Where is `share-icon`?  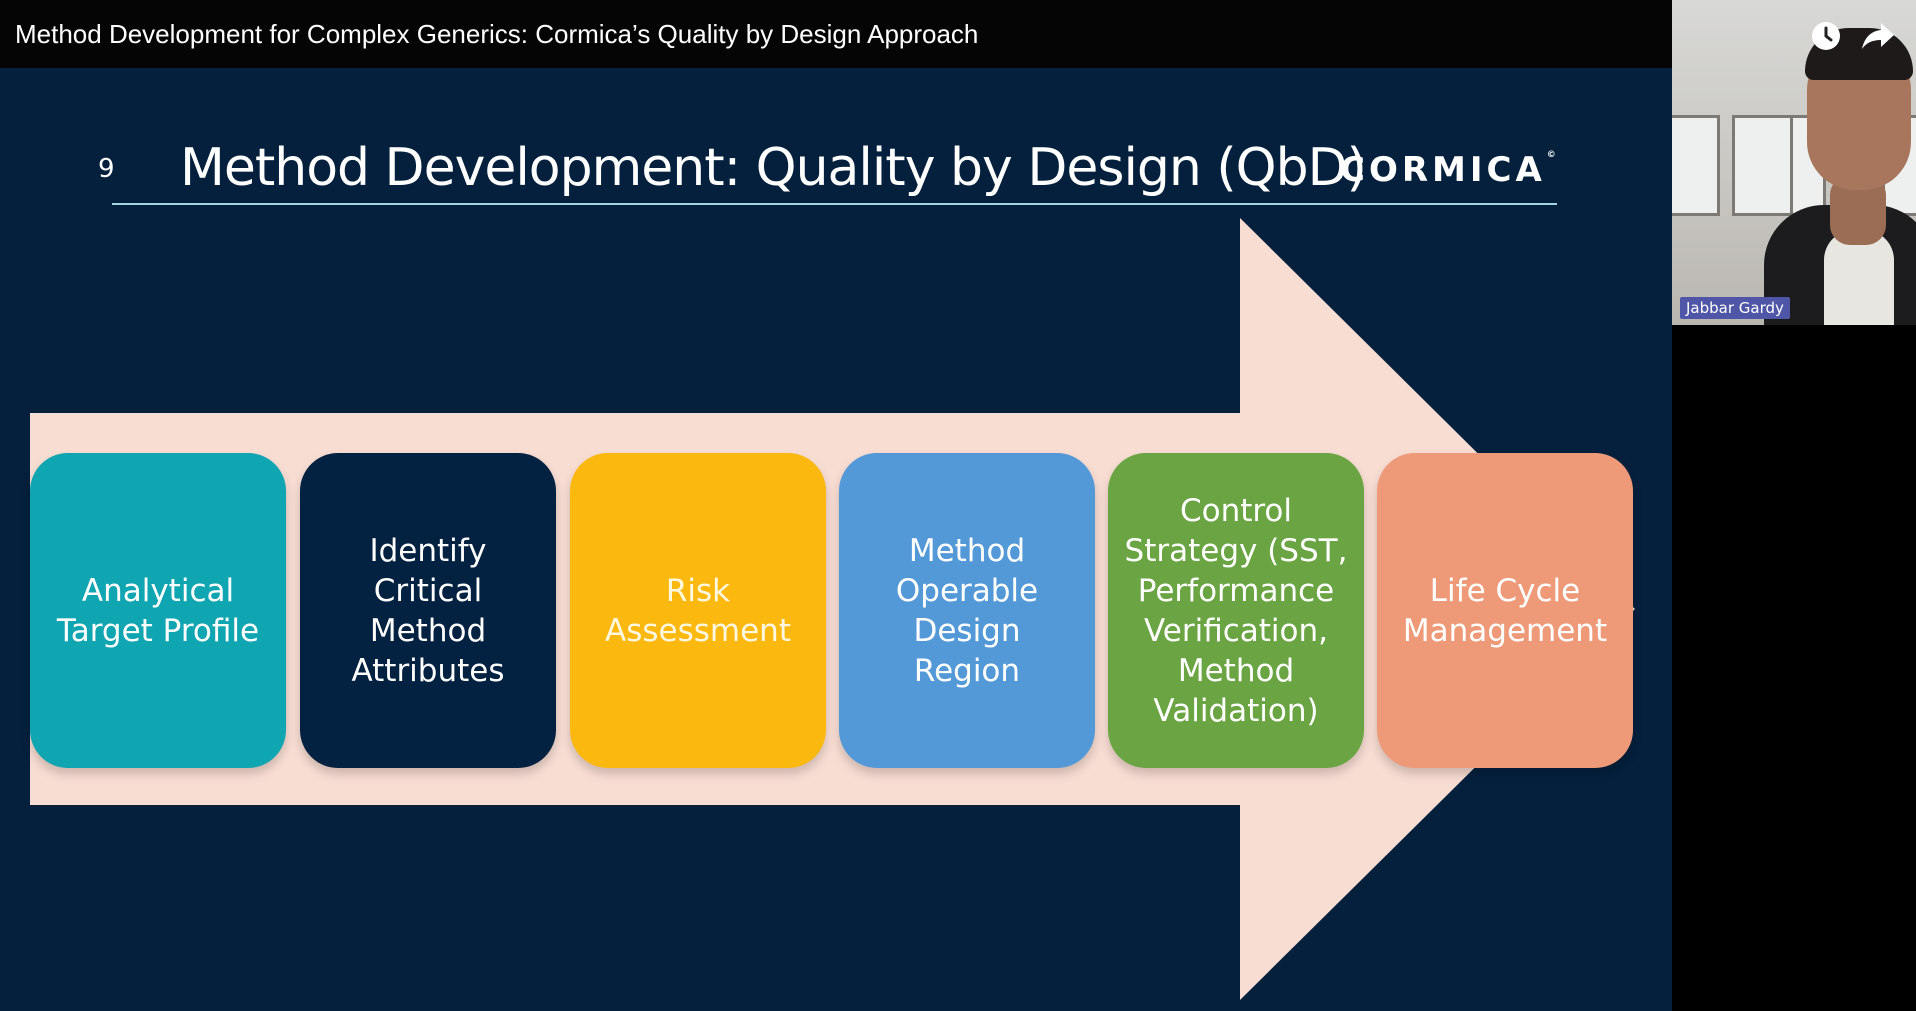
share-icon is located at coordinates (1878, 36).